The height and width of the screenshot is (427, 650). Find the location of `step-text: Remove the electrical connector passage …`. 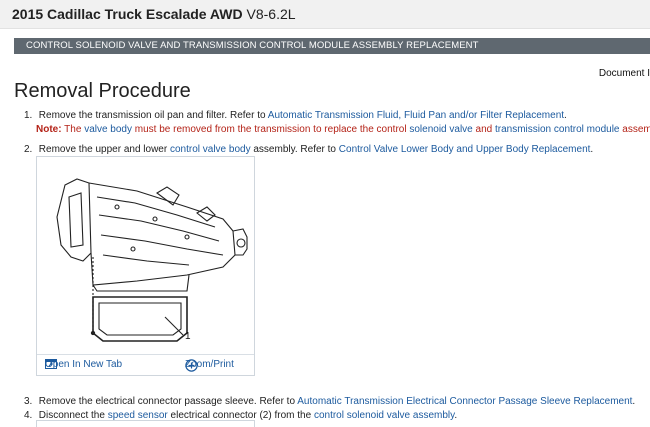

step-text: Remove the electrical connector passage … is located at coordinates (167, 401).